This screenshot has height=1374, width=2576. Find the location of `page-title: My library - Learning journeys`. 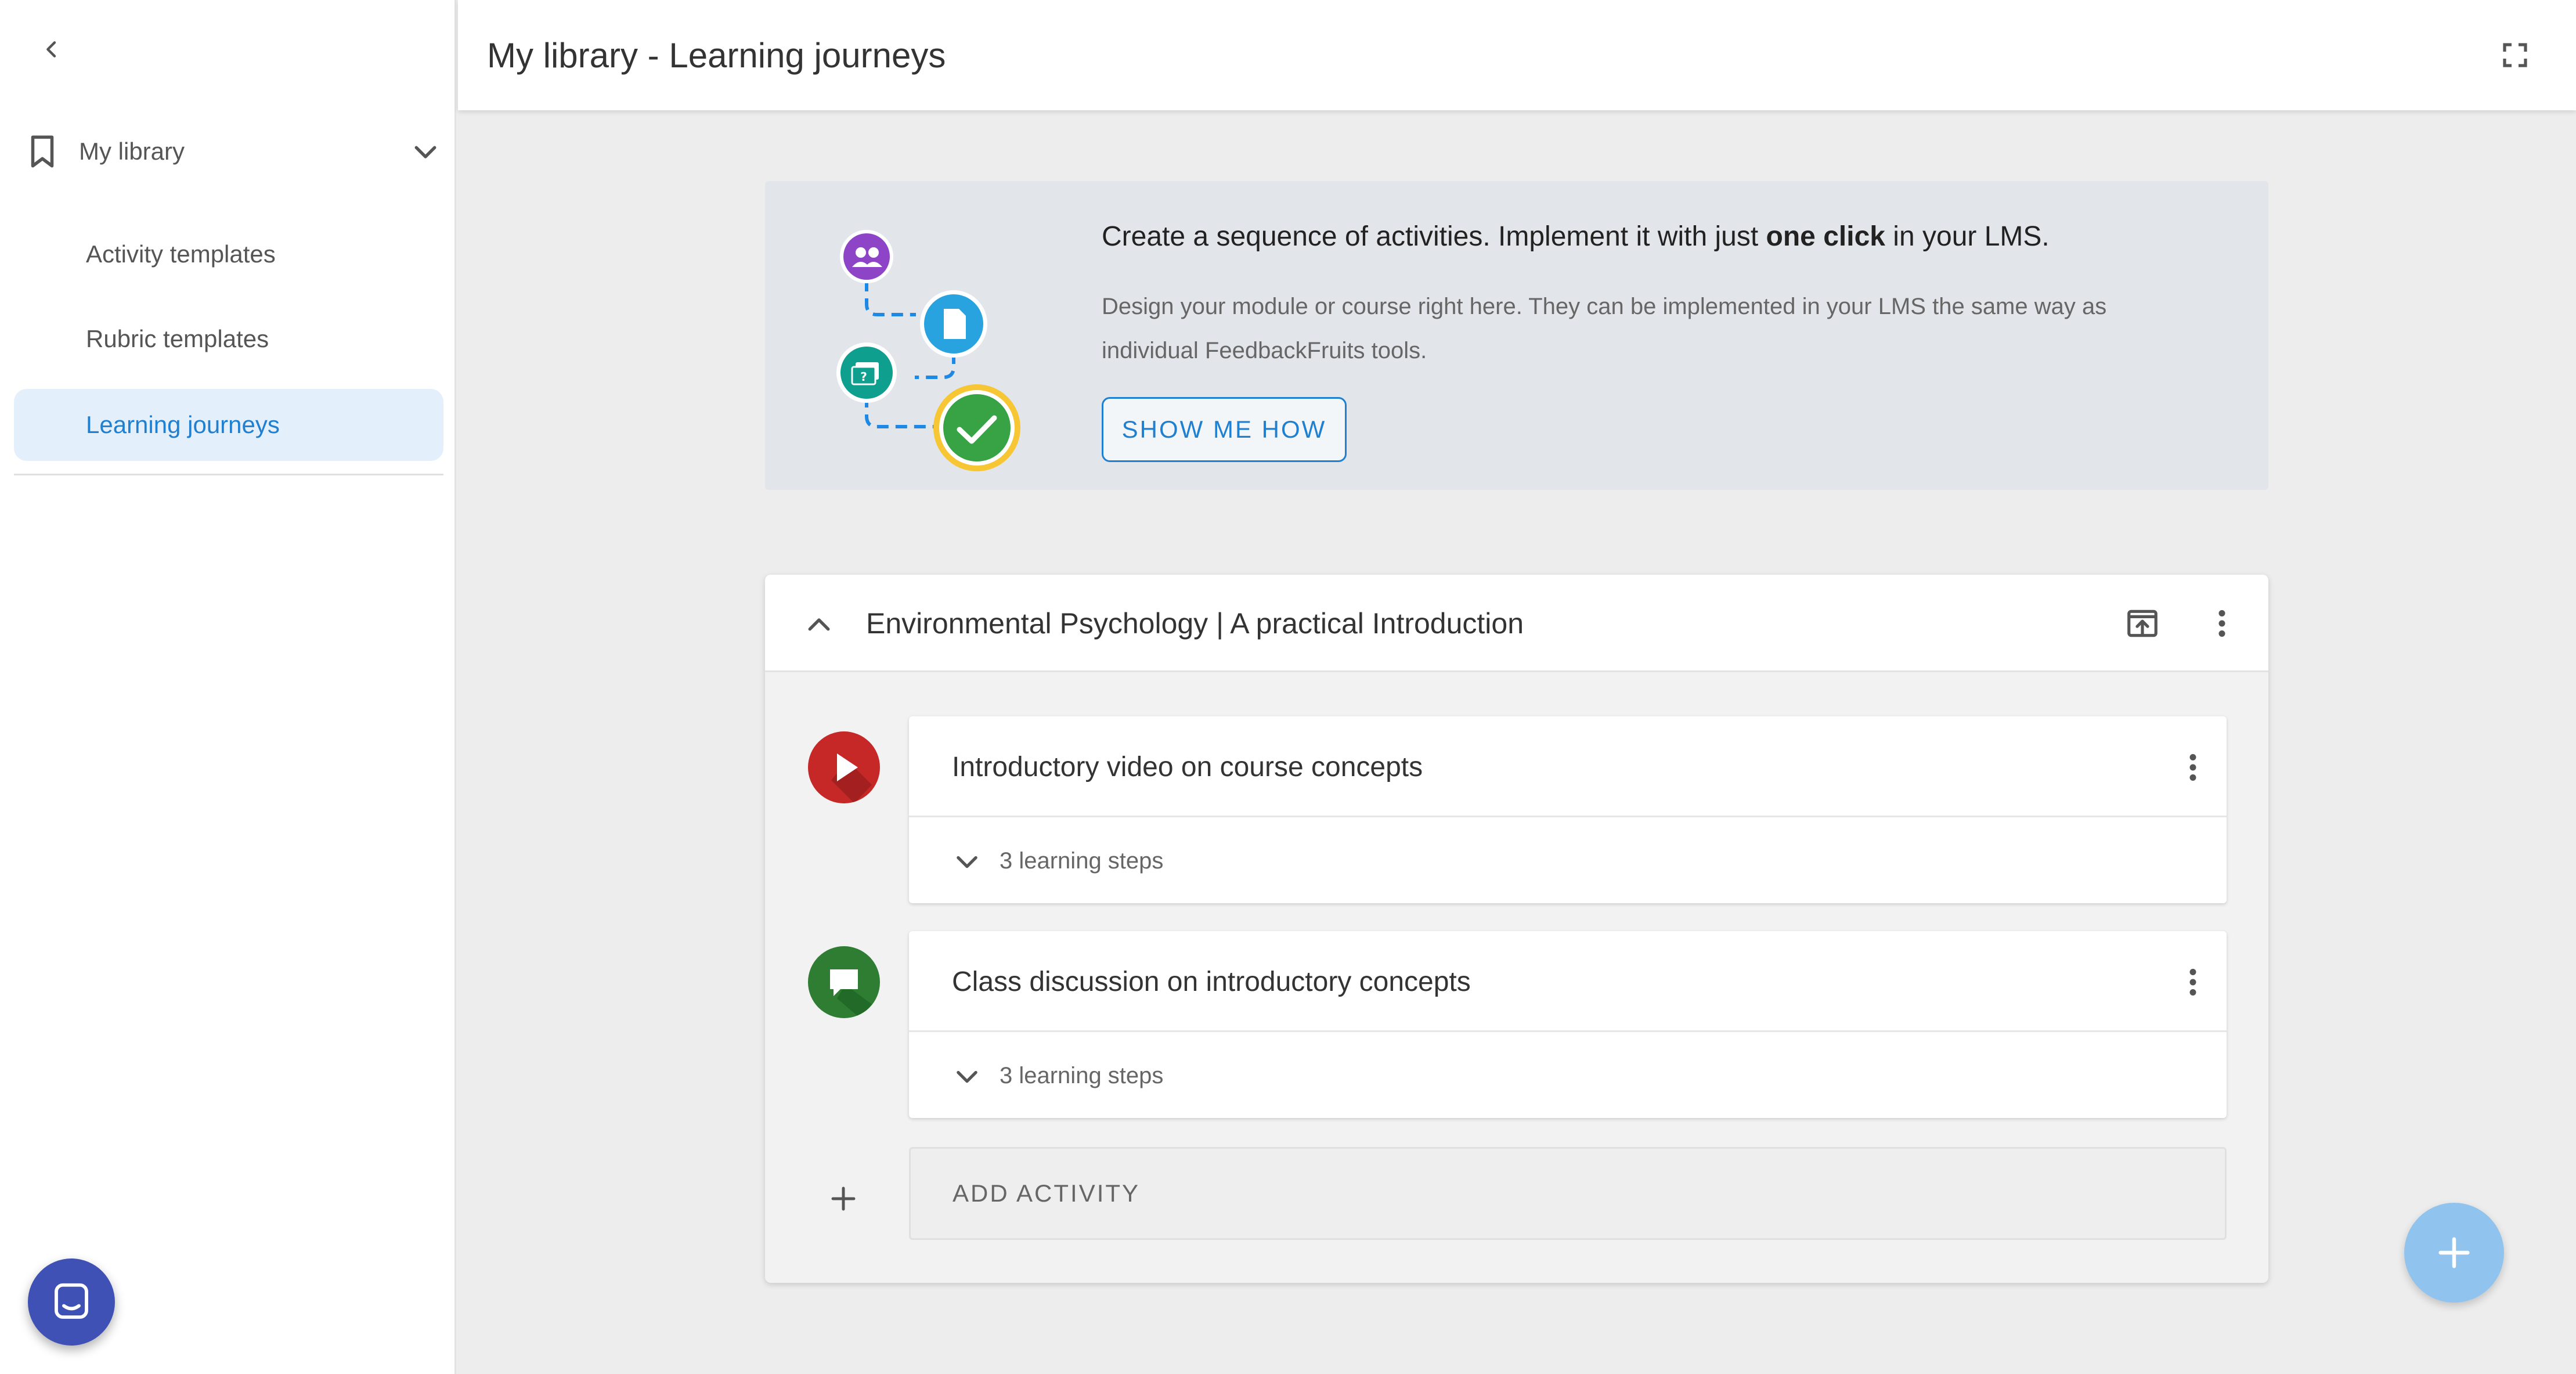

page-title: My library - Learning journeys is located at coordinates (716, 55).